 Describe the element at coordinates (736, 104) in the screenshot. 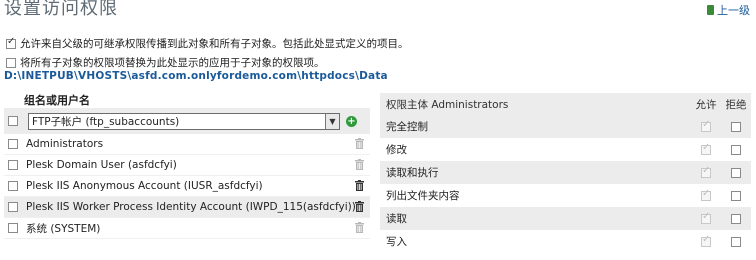

I see `deny-header: 拒绝` at that location.